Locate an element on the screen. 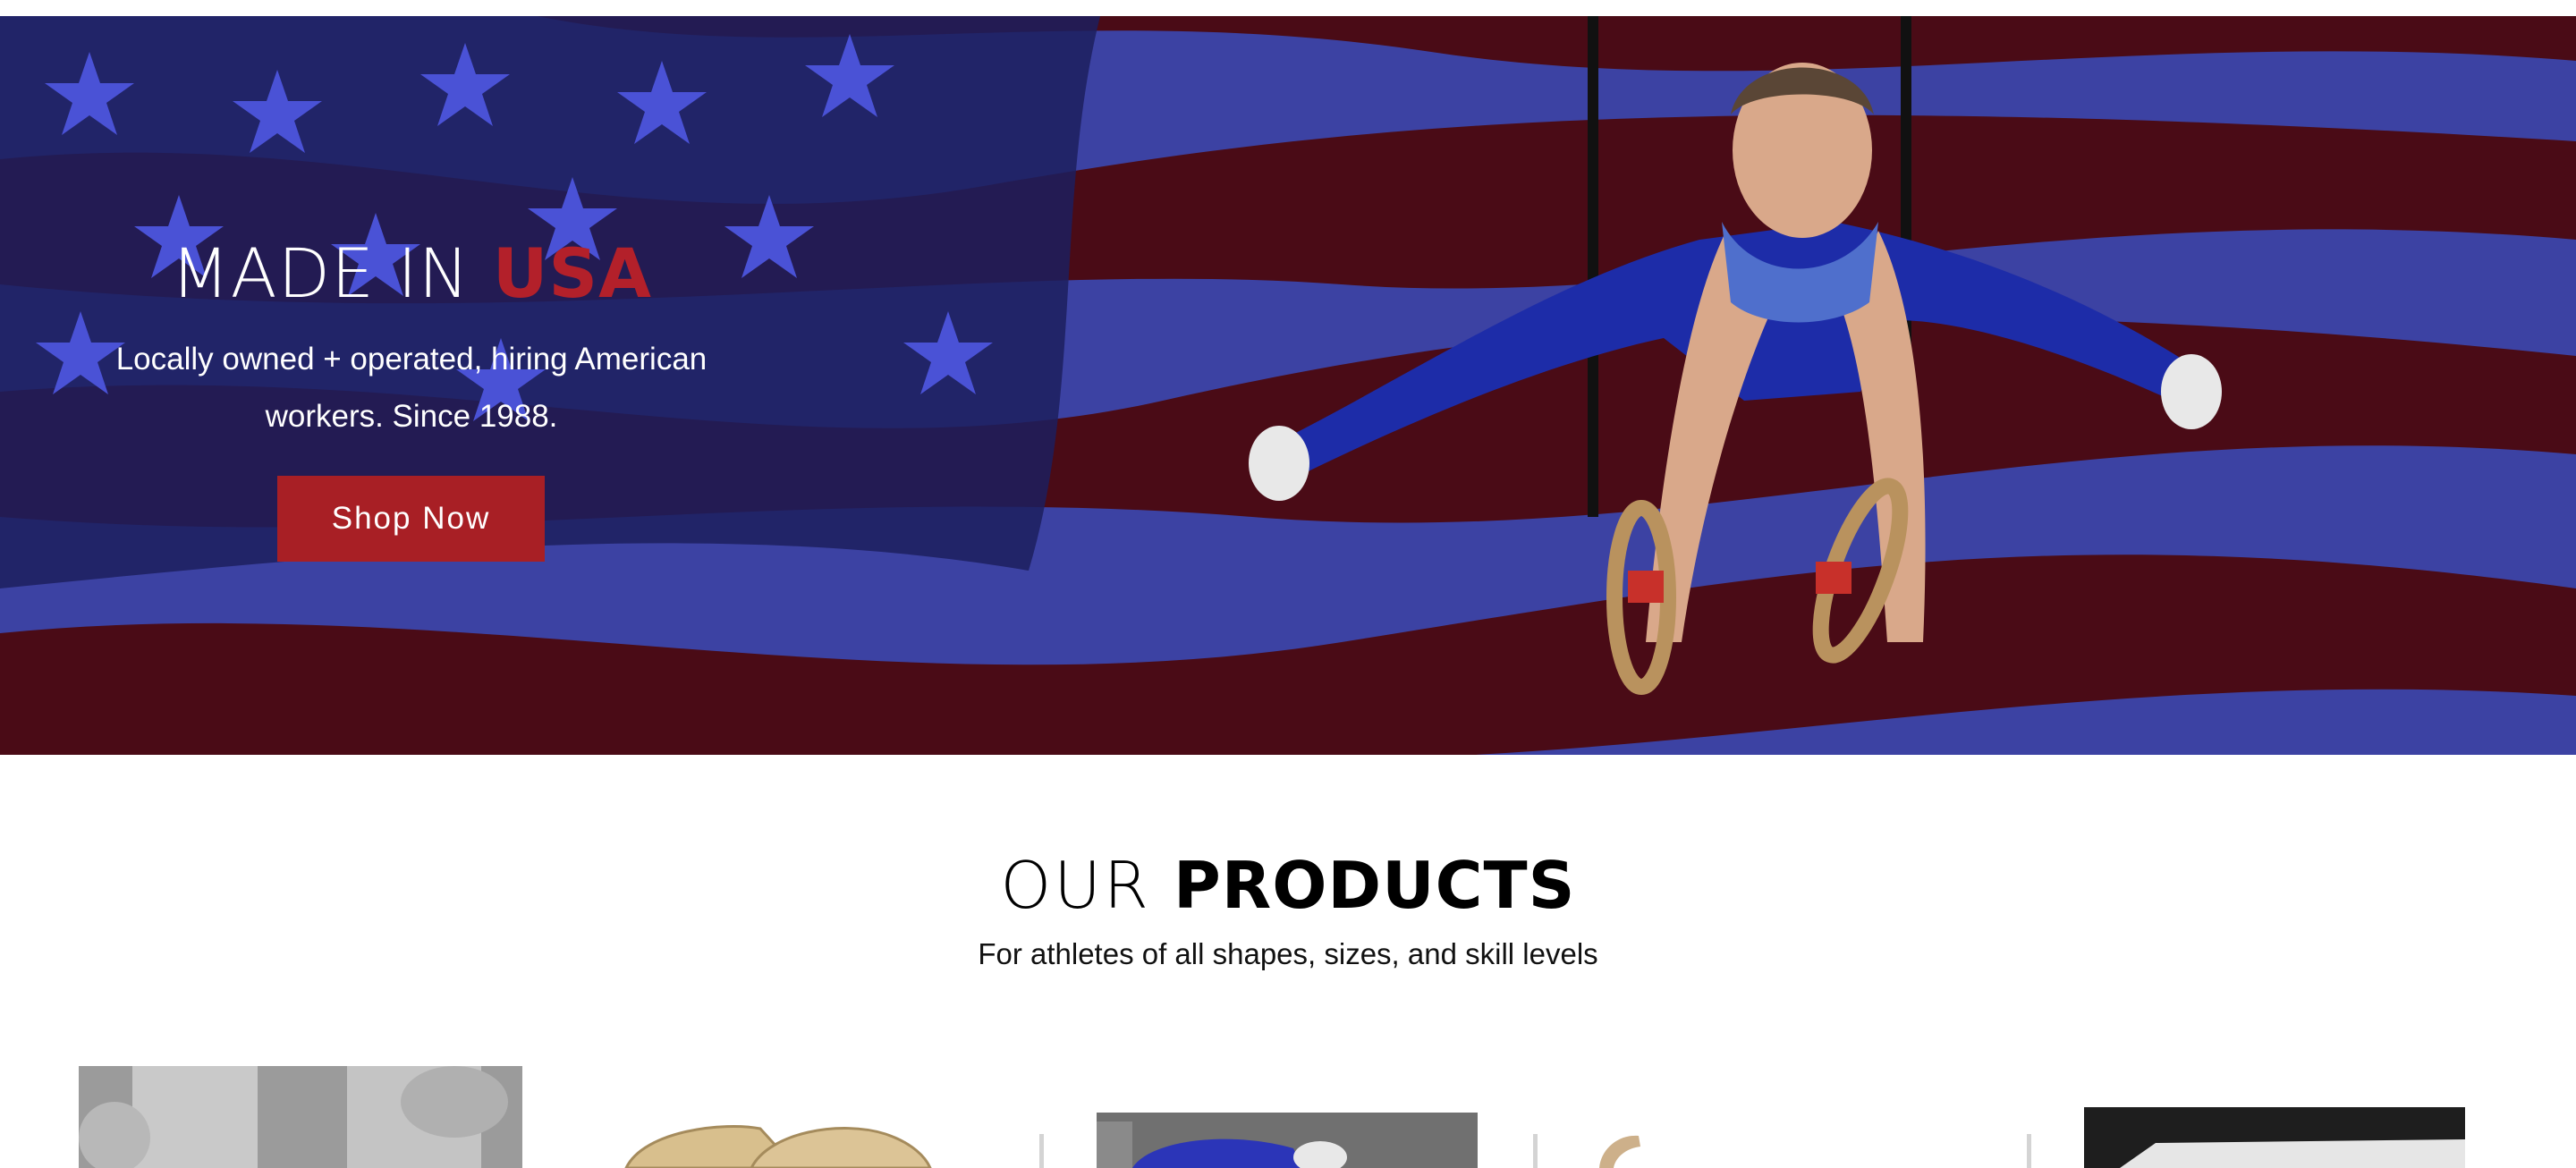 The image size is (2576, 1168). product-thumb-wrist-supports is located at coordinates (300, 1117).